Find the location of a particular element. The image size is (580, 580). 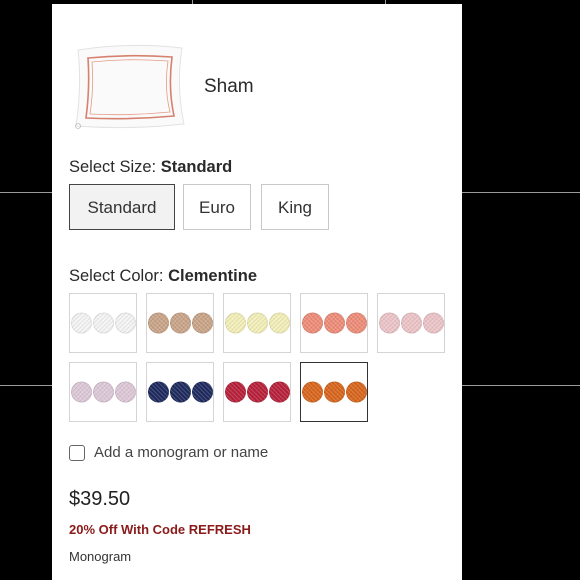

monogram-checkbox-label: Add a monogram or name is located at coordinates (181, 452).